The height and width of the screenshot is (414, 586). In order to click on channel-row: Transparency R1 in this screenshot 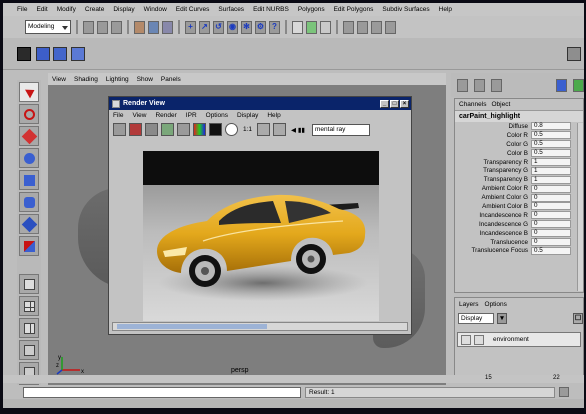, I will do `click(519, 162)`.